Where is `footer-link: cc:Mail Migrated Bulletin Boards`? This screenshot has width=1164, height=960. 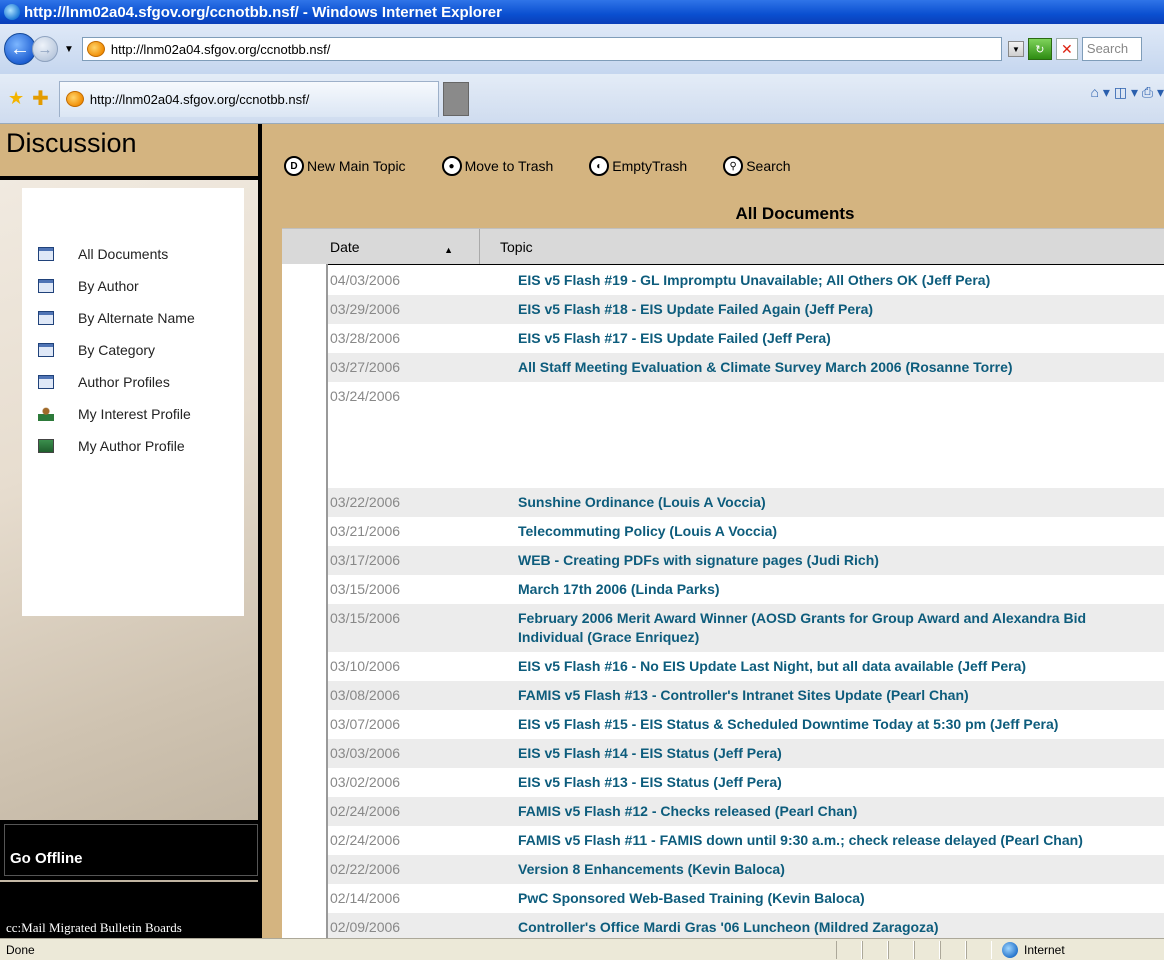 footer-link: cc:Mail Migrated Bulletin Boards is located at coordinates (129, 910).